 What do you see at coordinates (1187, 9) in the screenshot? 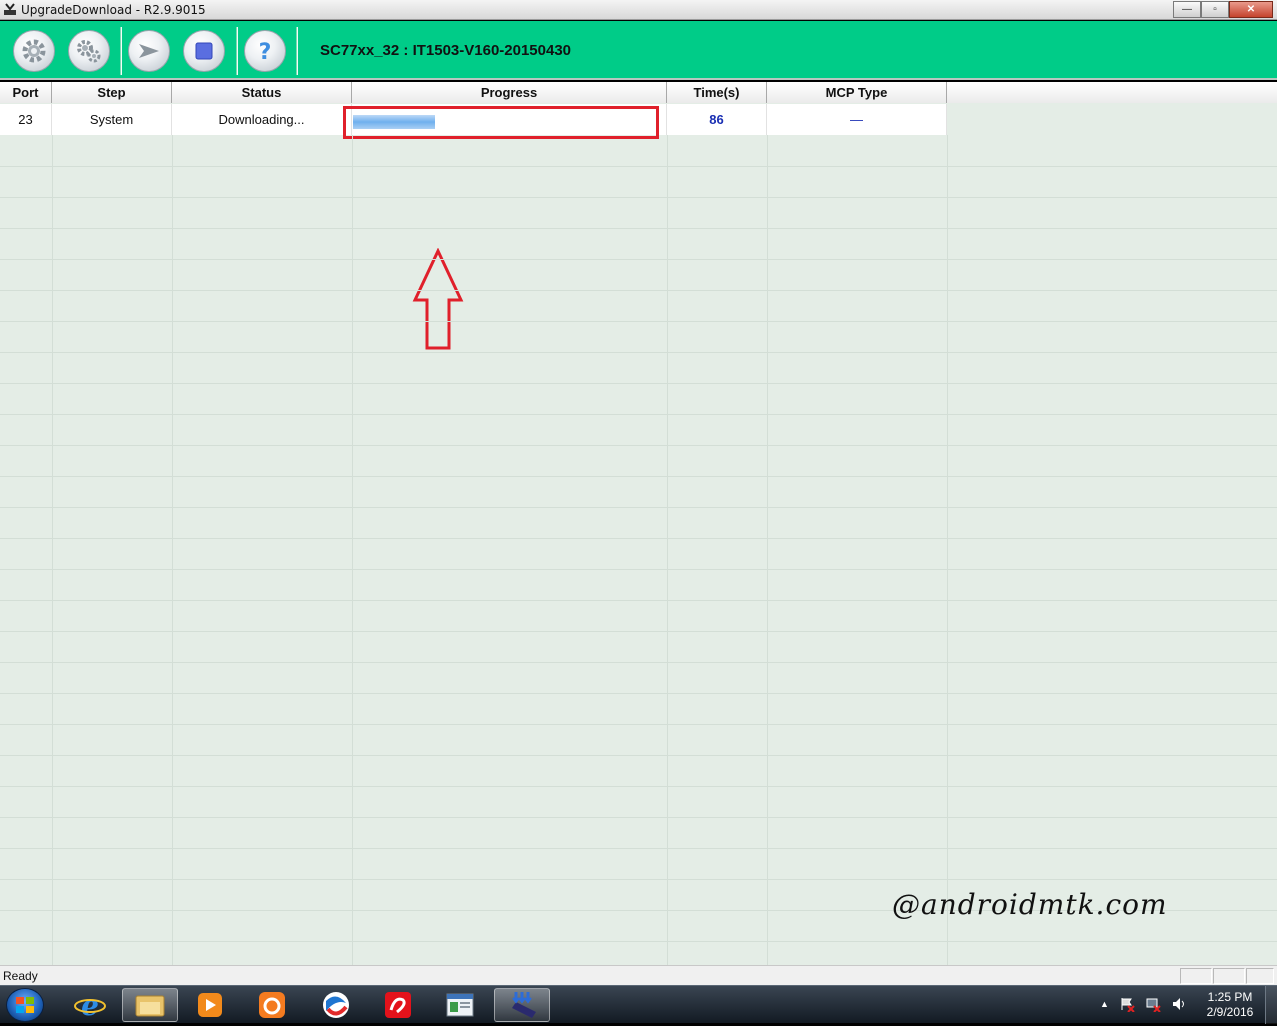
I see `minimize-button: —` at bounding box center [1187, 9].